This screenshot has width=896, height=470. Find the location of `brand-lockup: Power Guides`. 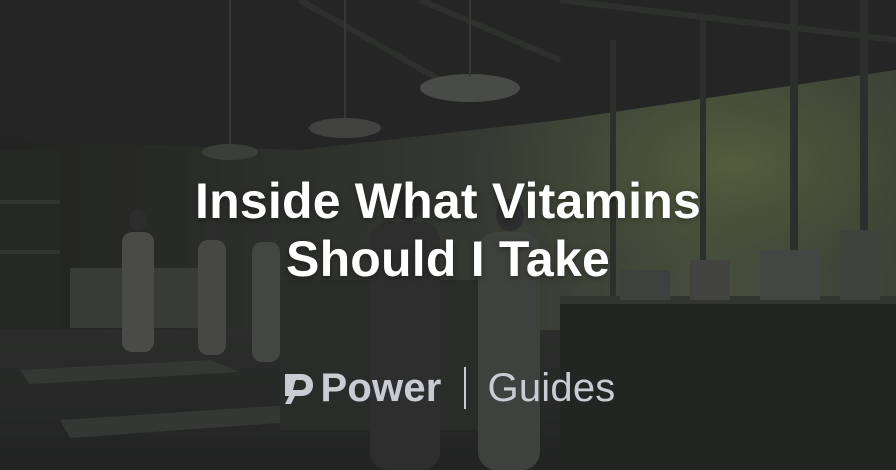

brand-lockup: Power Guides is located at coordinates (448, 388).